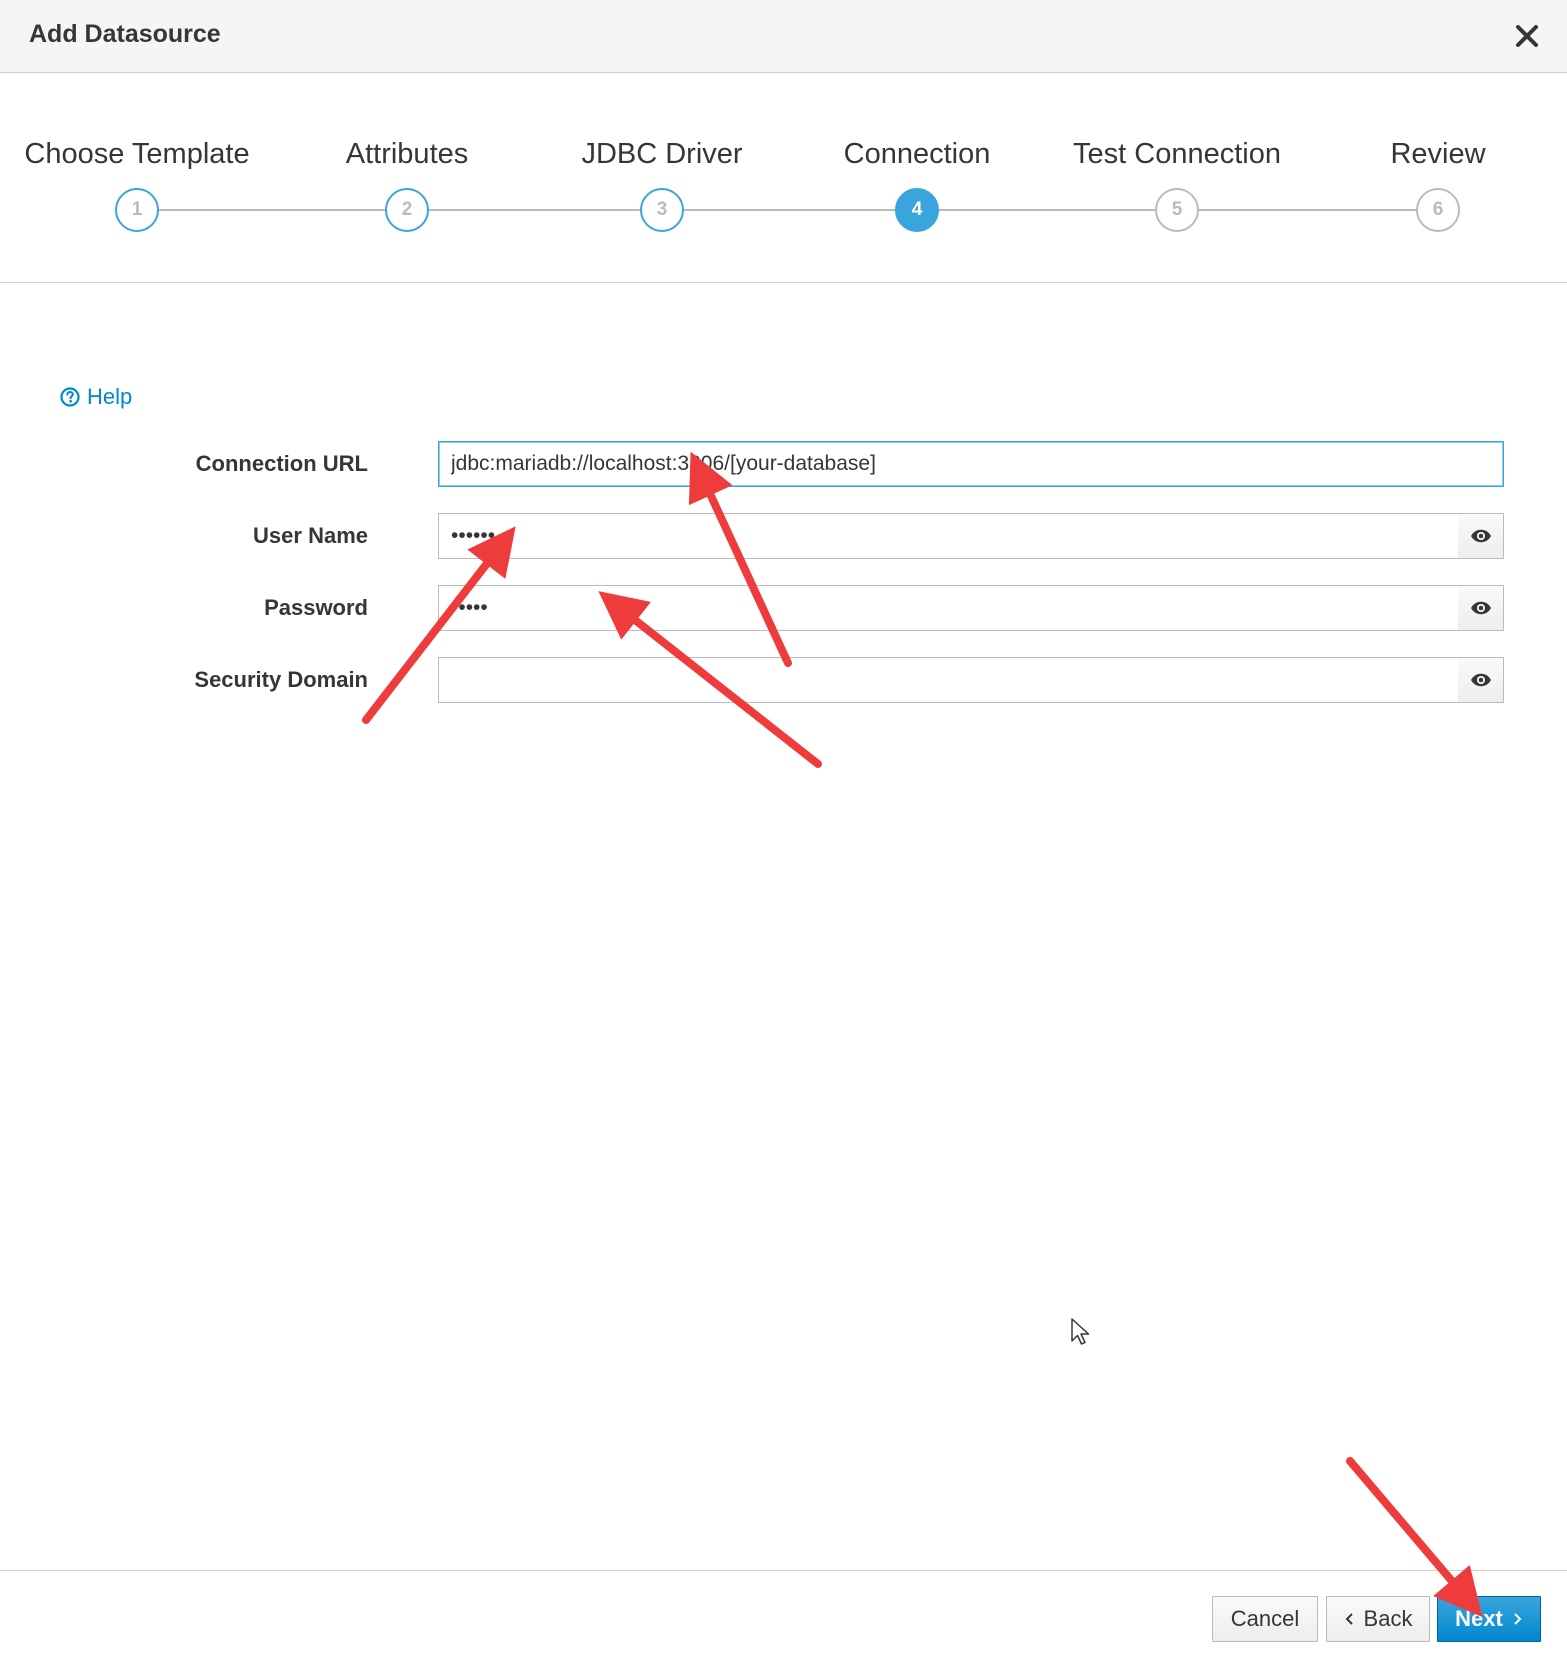  Describe the element at coordinates (948, 536) in the screenshot. I see `user-name-input` at that location.